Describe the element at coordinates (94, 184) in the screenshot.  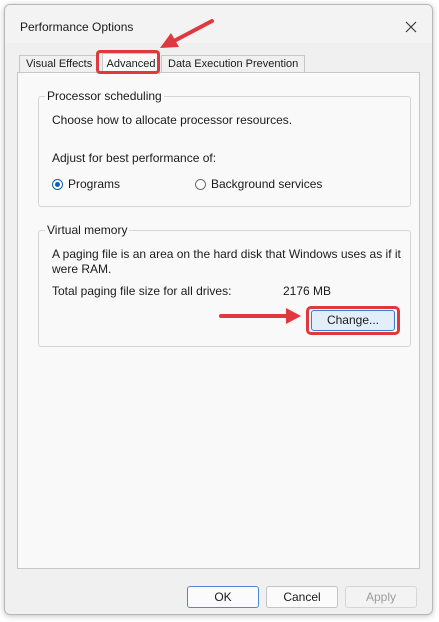
I see `programs-radio-label: Programs` at that location.